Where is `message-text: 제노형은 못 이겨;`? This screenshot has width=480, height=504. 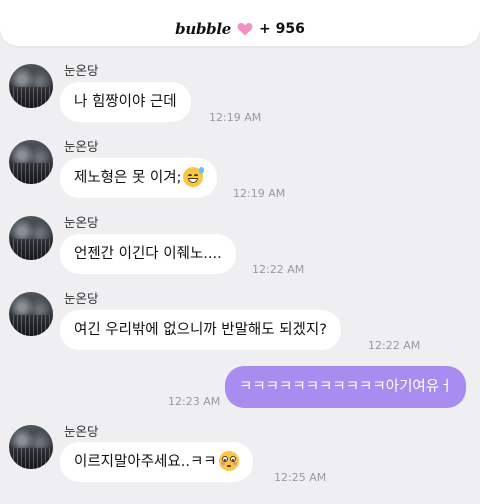
message-text: 제노형은 못 이겨; is located at coordinates (128, 178).